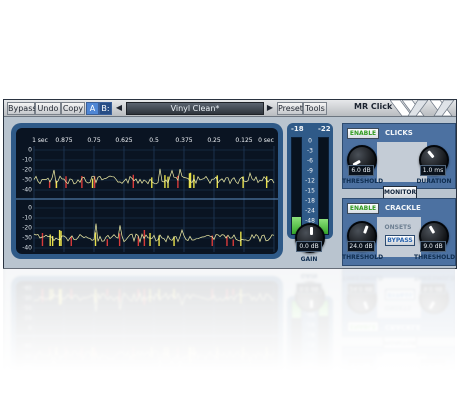 This screenshot has height=416, width=460. What do you see at coordinates (290, 108) in the screenshot?
I see `preset-button: Preset` at bounding box center [290, 108].